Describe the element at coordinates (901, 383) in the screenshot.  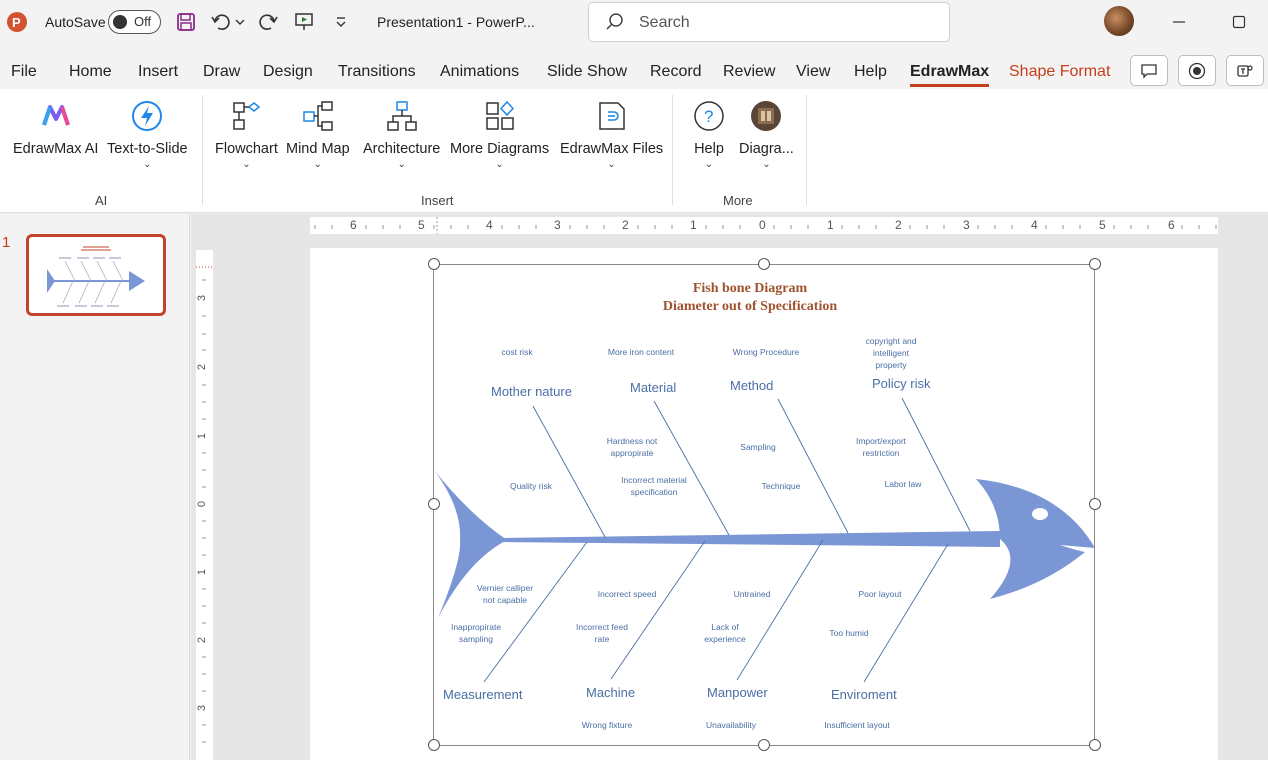
I see `category-policy-risk: Policy risk` at that location.